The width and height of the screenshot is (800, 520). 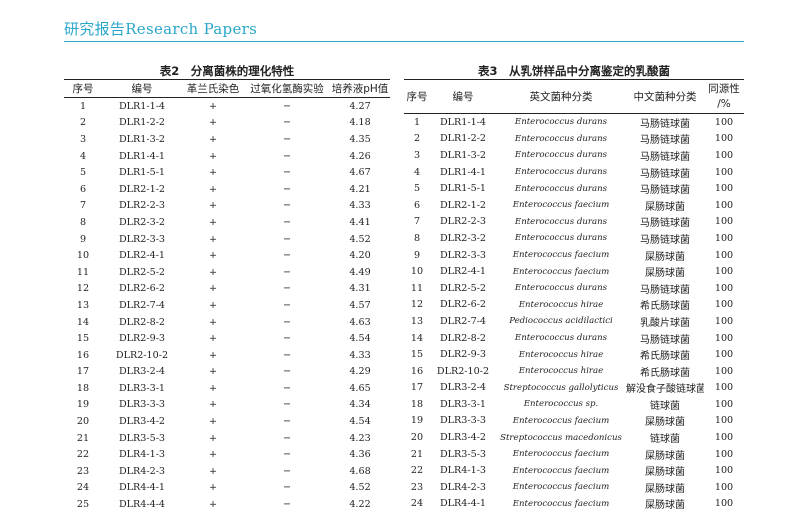 What do you see at coordinates (574, 155) in the screenshot?
I see `table-row: 3 DLR1-3-2 Enterococcus durans 马肠链球菌 100` at bounding box center [574, 155].